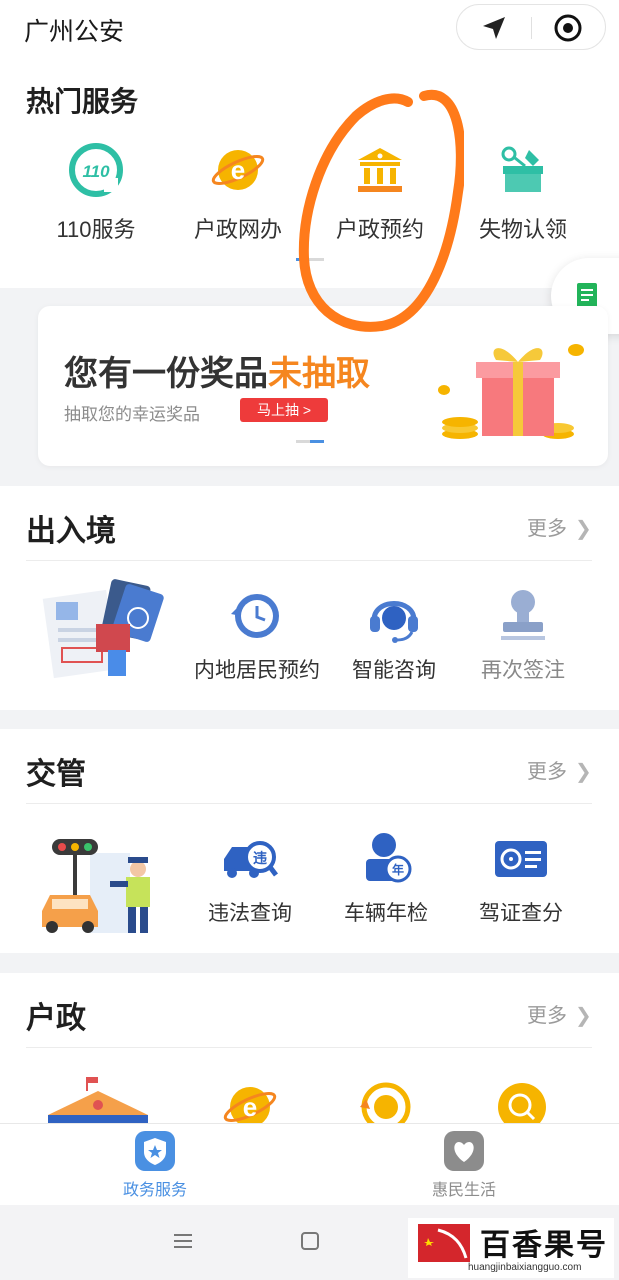  I want to click on banner-subtitle: 抽取您的幸运奖品, so click(132, 414).